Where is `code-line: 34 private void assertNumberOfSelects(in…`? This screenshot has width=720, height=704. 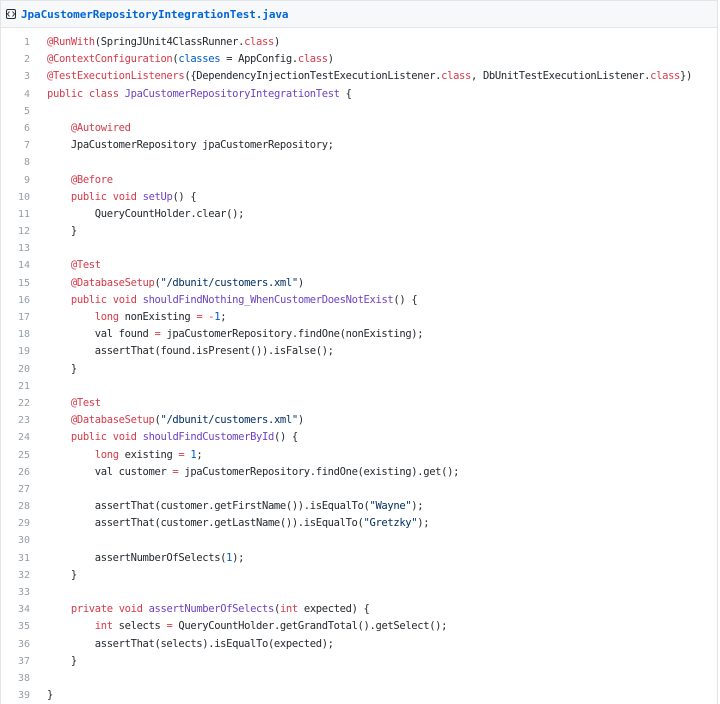 code-line: 34 private void assertNumberOfSelects(in… is located at coordinates (359, 609).